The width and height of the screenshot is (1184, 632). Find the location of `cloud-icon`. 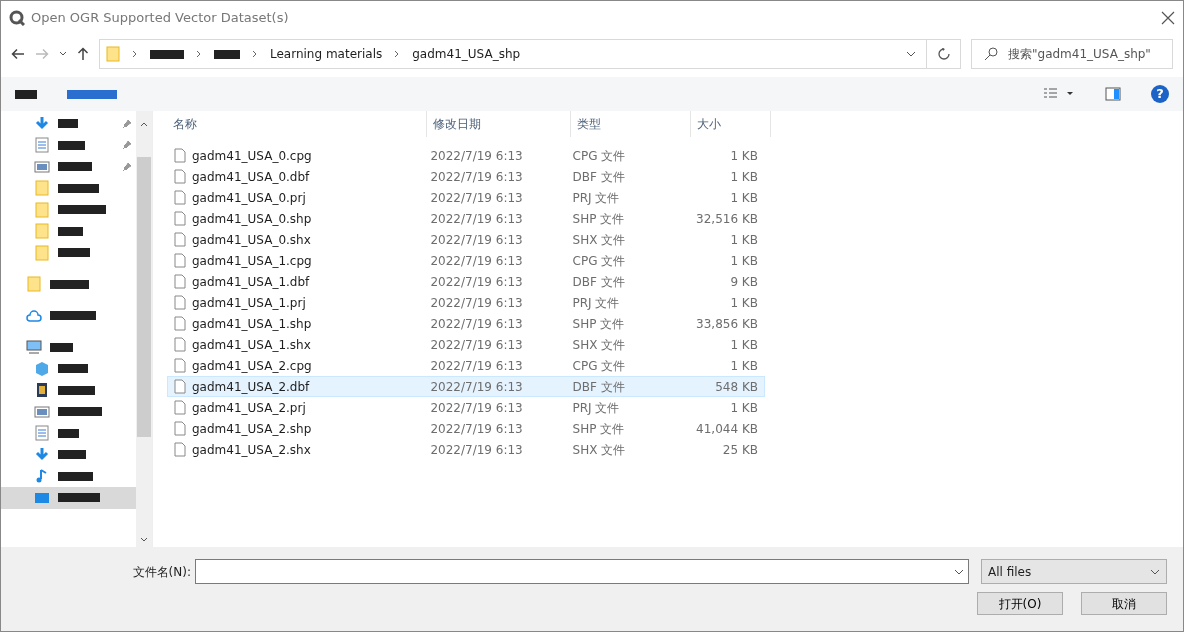

cloud-icon is located at coordinates (34, 315).